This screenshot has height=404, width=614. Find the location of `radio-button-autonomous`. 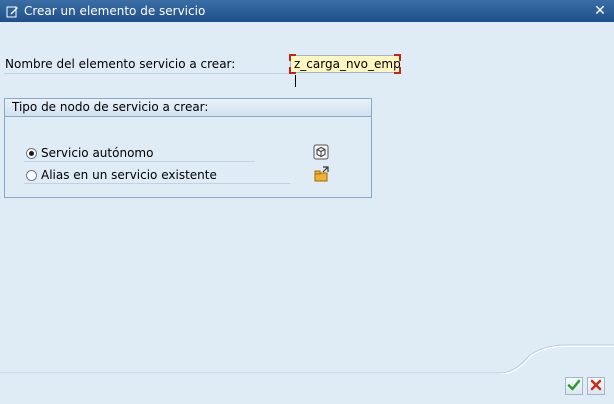

radio-button-autonomous is located at coordinates (31, 153).